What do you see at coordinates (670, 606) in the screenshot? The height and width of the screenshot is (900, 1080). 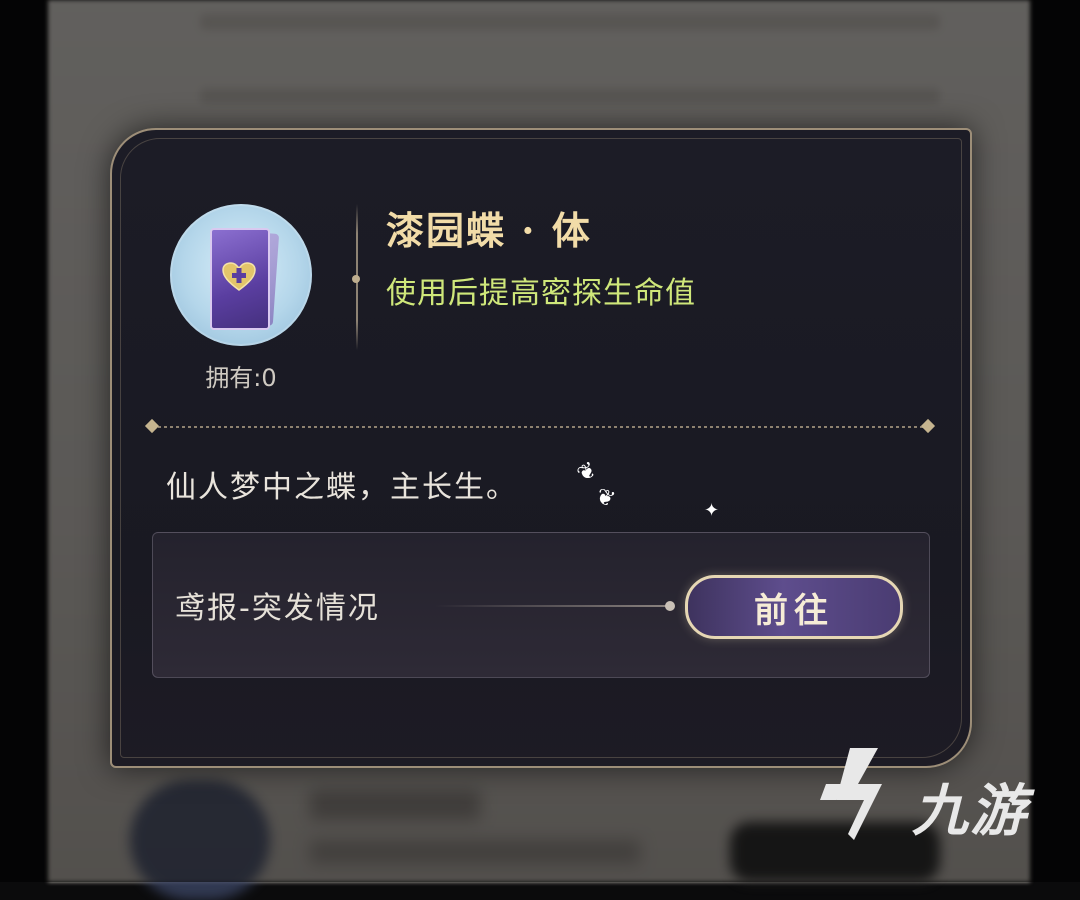 I see `source-connector-dot` at bounding box center [670, 606].